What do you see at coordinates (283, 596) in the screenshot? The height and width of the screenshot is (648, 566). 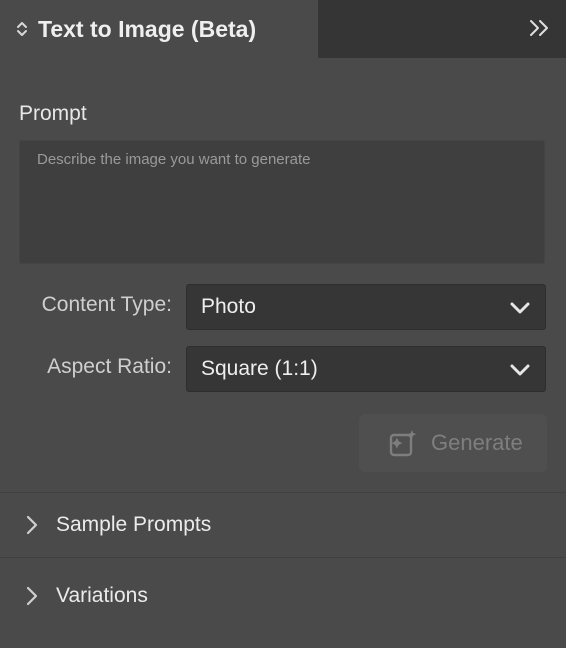 I see `section-variations: Variations` at bounding box center [283, 596].